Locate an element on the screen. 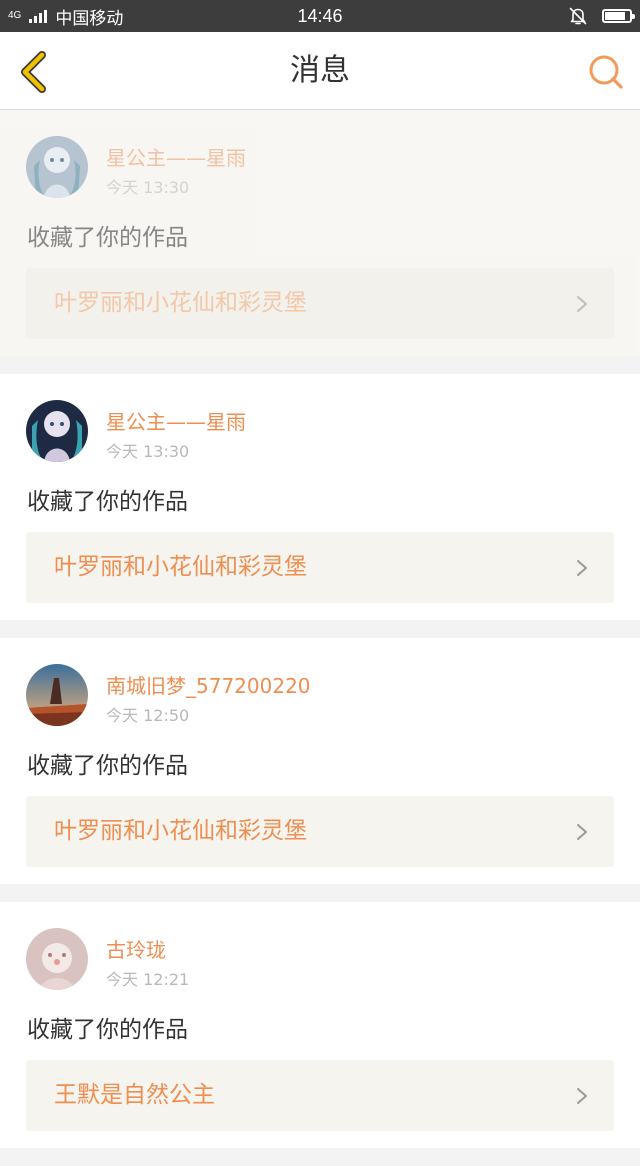 The image size is (640, 1166). work-link: 王默是自然公主 is located at coordinates (320, 1095).